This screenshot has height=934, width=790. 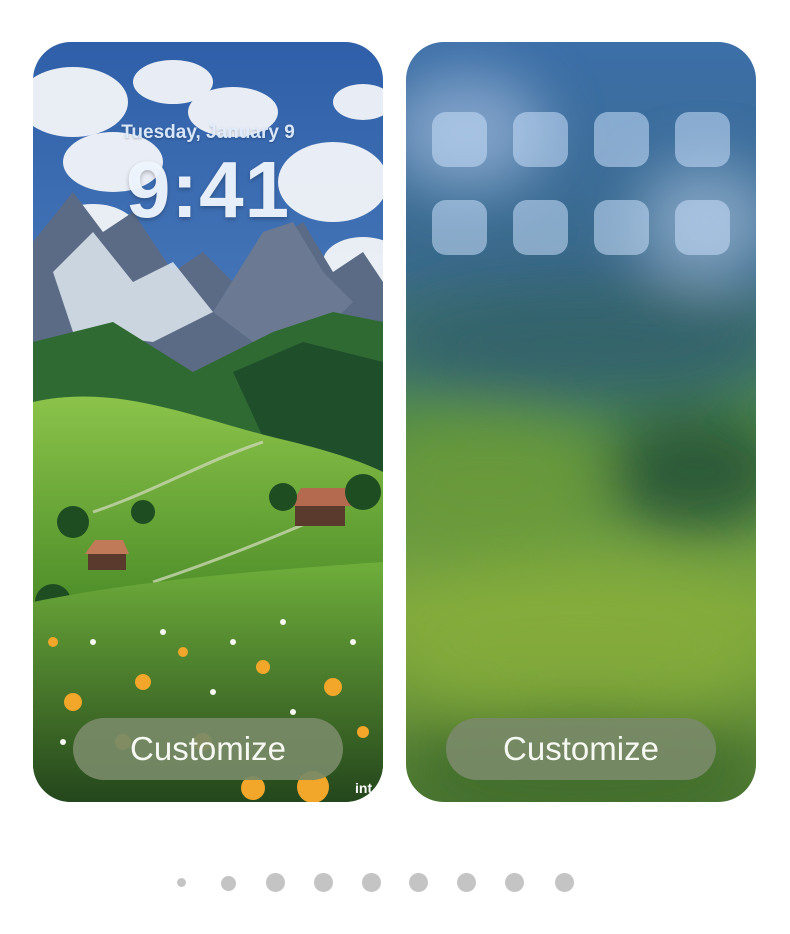 I want to click on lock-screen-date: Tuesday, January 9, so click(x=208, y=132).